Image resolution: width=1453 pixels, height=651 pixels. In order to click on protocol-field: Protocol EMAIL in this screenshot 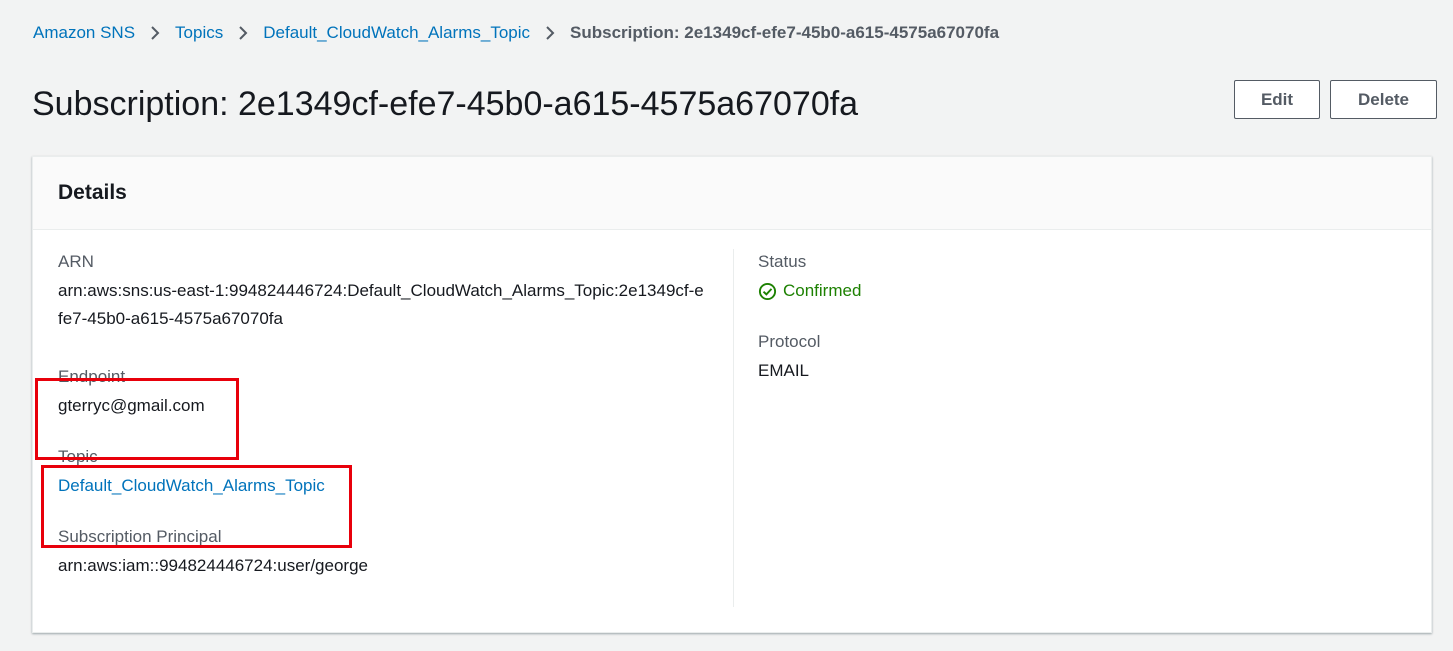, I will do `click(1058, 357)`.